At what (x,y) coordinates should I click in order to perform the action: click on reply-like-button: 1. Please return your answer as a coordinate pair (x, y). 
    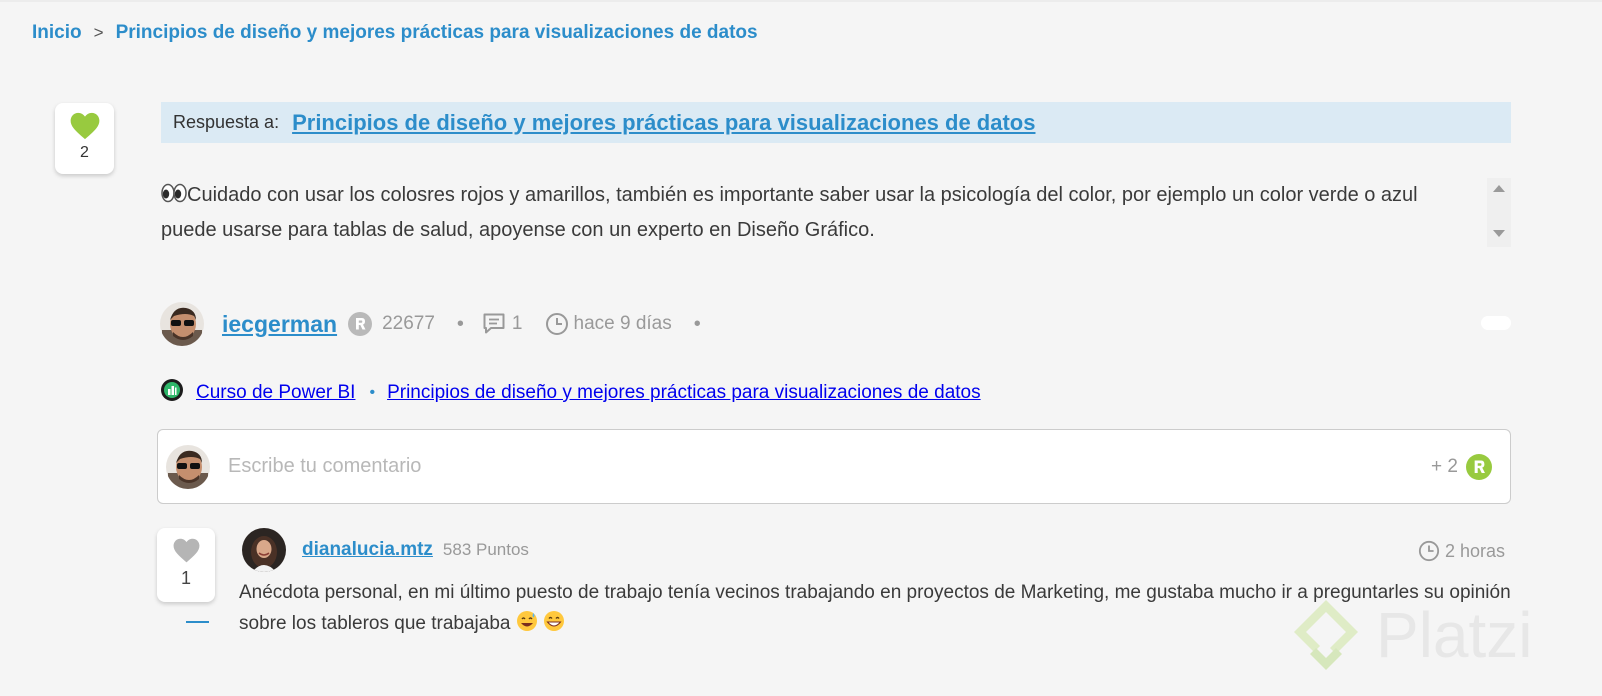
    Looking at the image, I should click on (186, 565).